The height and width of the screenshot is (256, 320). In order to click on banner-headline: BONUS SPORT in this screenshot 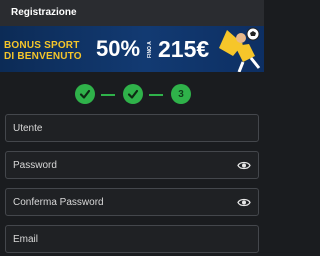, I will do `click(42, 45)`.